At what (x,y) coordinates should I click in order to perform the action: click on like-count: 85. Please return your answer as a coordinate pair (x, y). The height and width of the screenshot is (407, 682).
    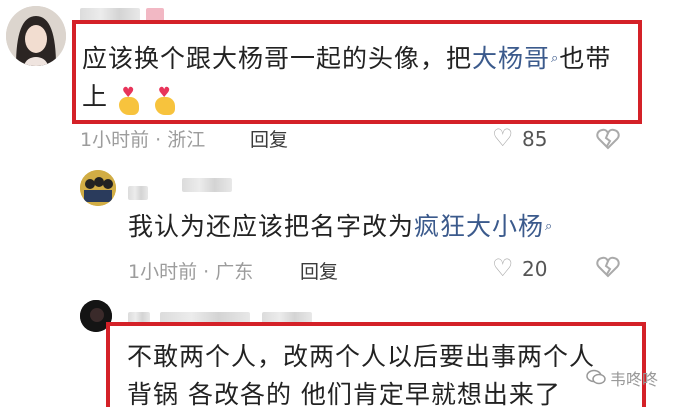
    Looking at the image, I should click on (535, 139).